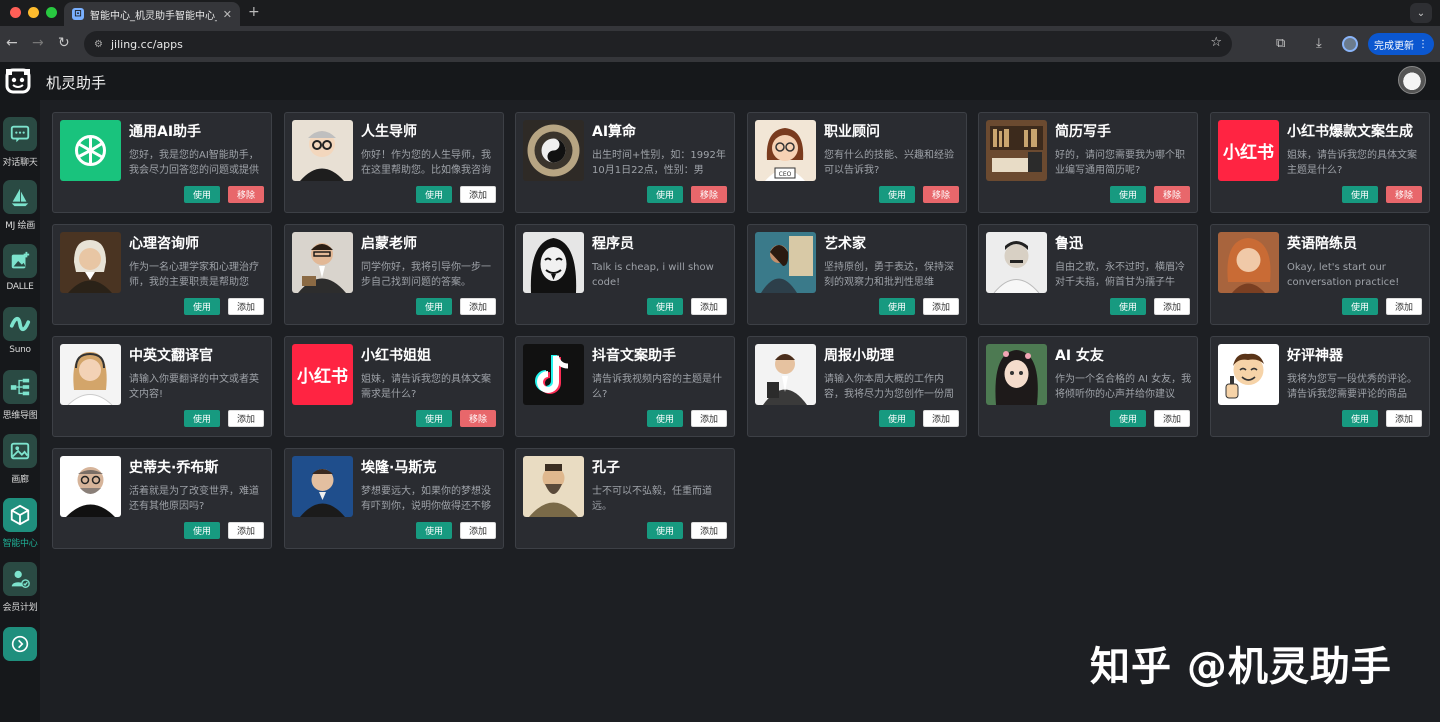 The width and height of the screenshot is (1440, 722). What do you see at coordinates (162, 498) in the screenshot?
I see `app-card: 史蒂夫·乔布斯 活着就是为了改变世界，难道还有其他原因吗? 使用 添加` at bounding box center [162, 498].